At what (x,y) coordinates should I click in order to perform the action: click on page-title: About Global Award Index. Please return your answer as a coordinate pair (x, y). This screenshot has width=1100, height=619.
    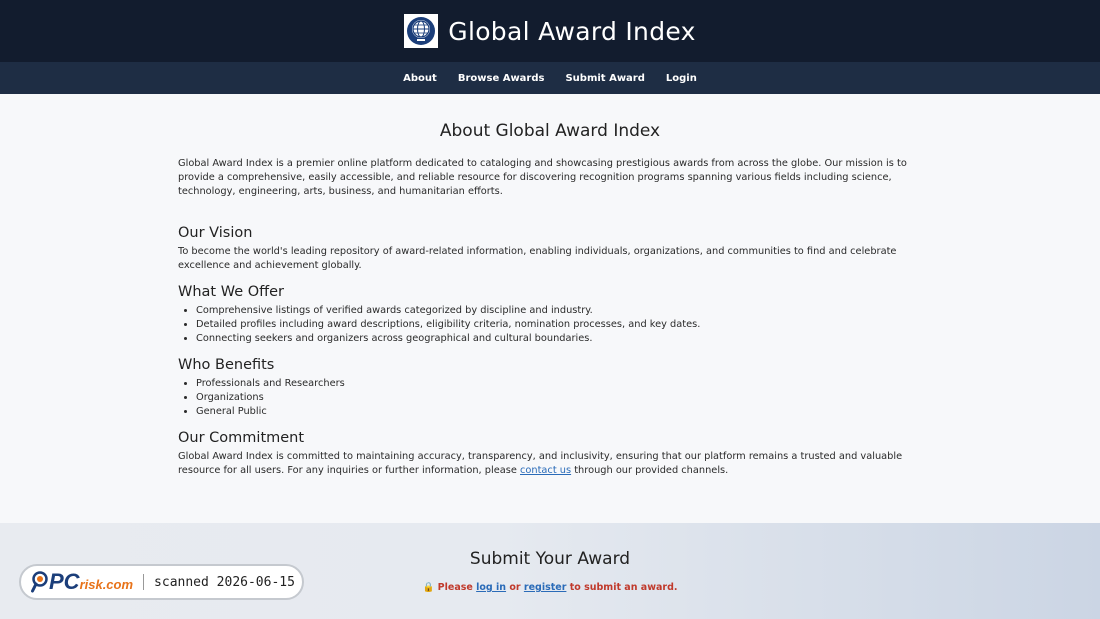
    Looking at the image, I should click on (550, 131).